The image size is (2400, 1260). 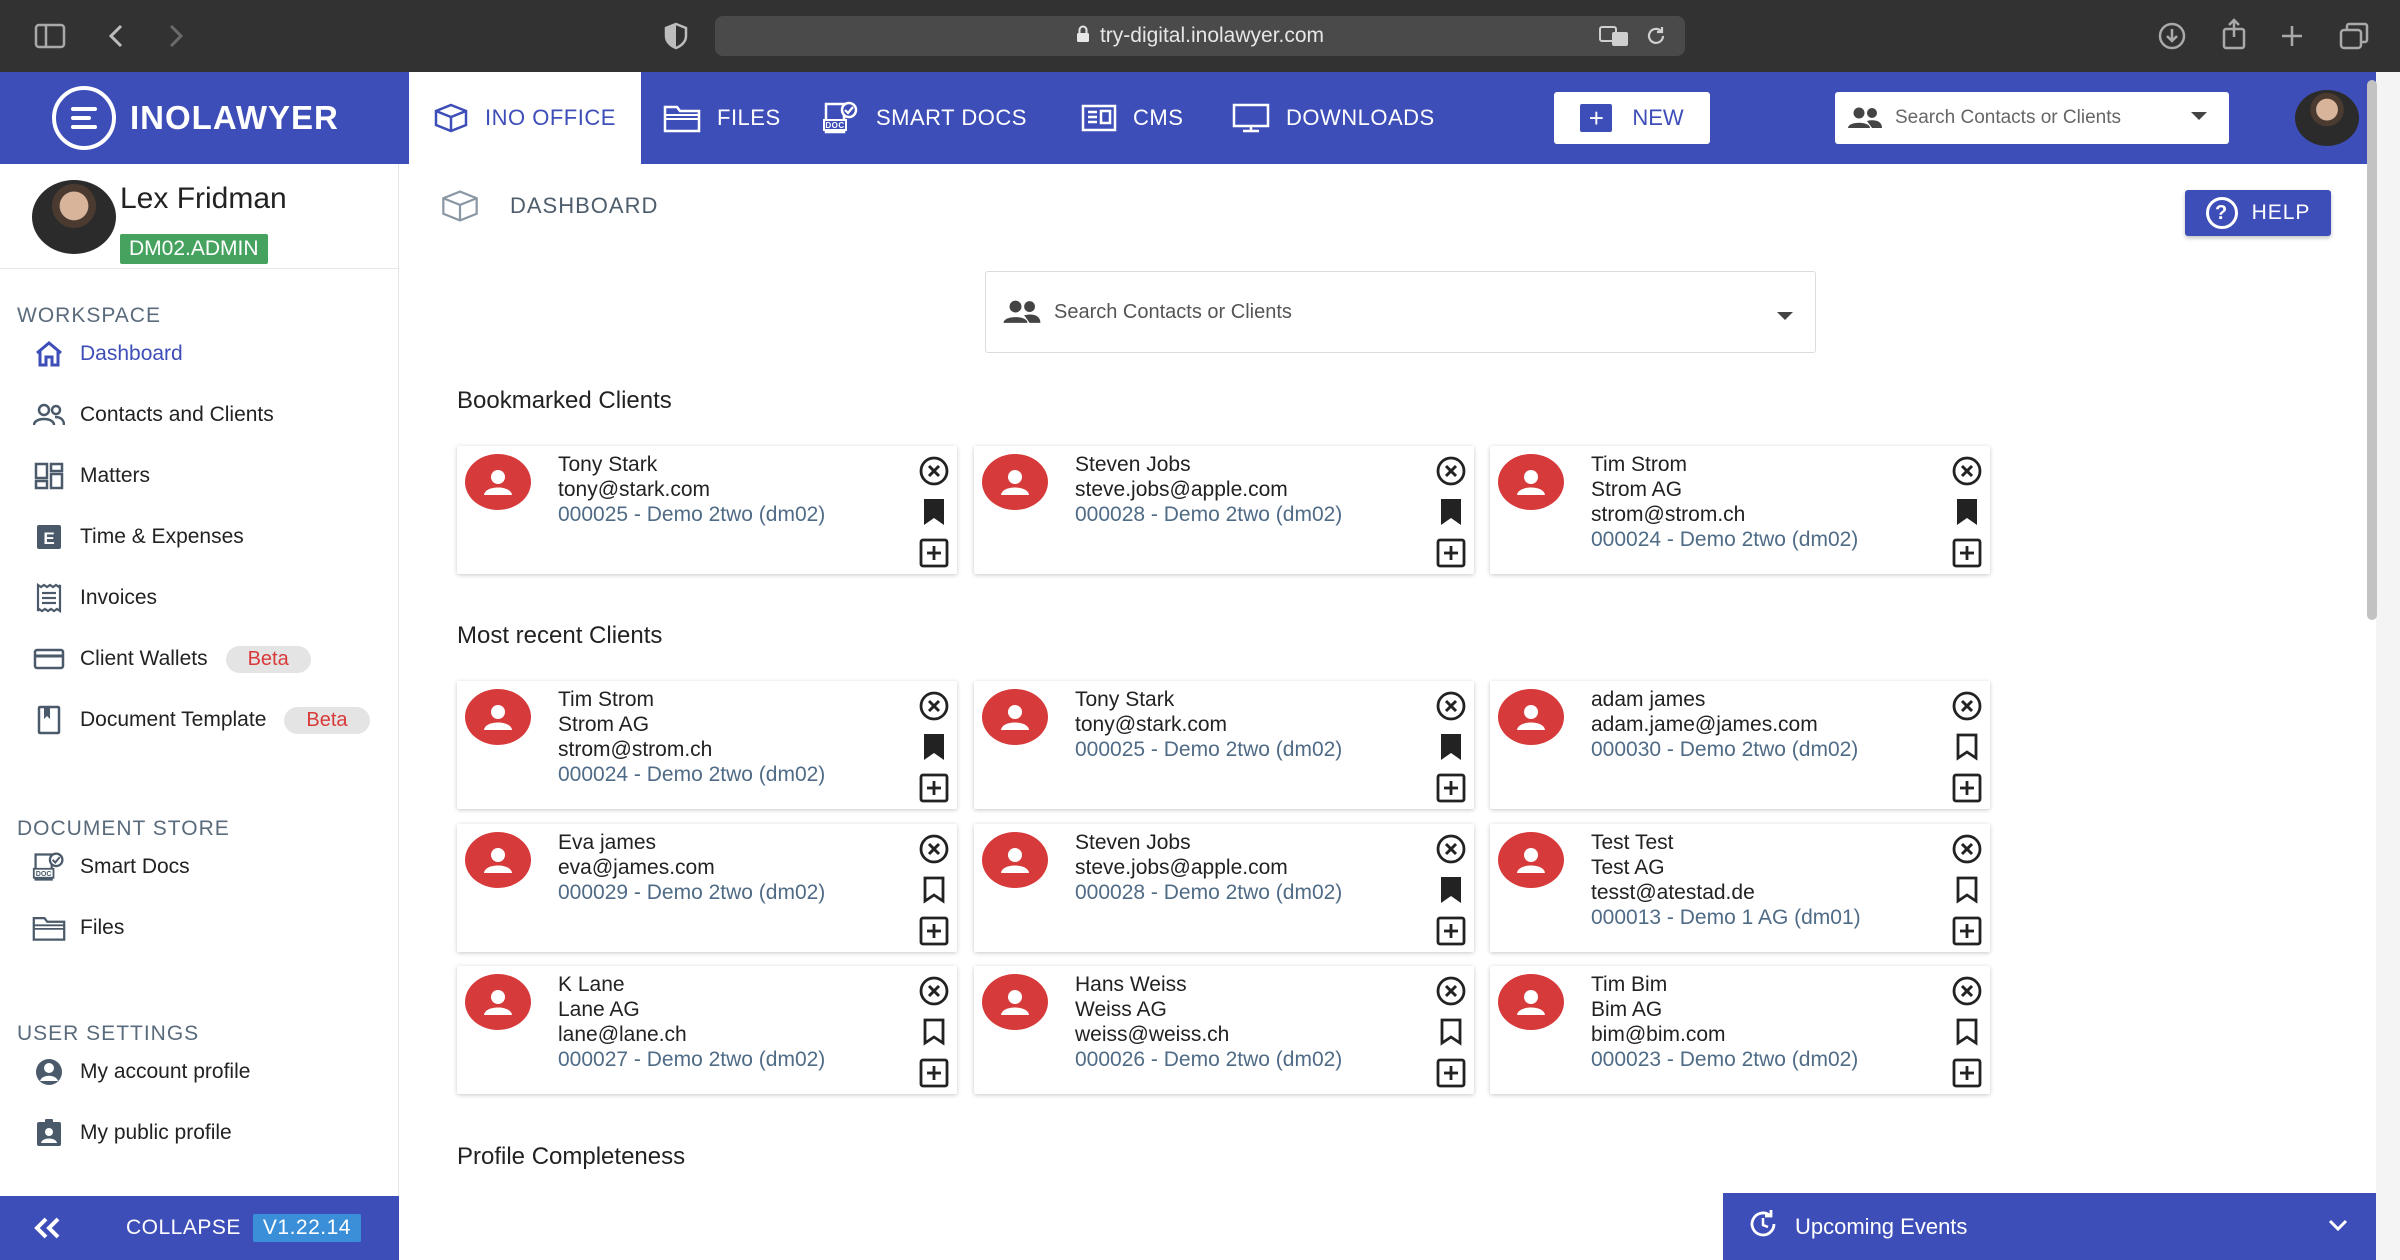 What do you see at coordinates (212, 354) in the screenshot?
I see `sidebar-item-dashboard: Dashboard` at bounding box center [212, 354].